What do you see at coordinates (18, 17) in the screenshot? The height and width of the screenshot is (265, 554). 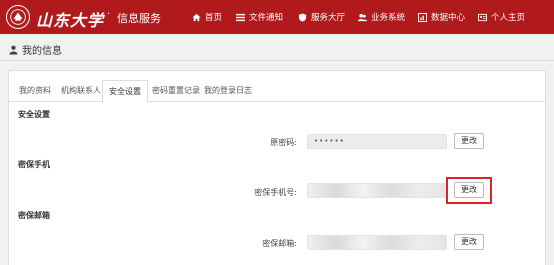 I see `university-logo` at bounding box center [18, 17].